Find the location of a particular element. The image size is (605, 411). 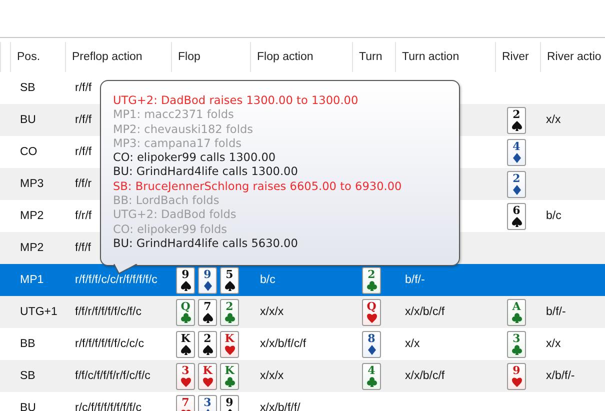

tooltip-line: BB: LordBach folds is located at coordinates (166, 201).